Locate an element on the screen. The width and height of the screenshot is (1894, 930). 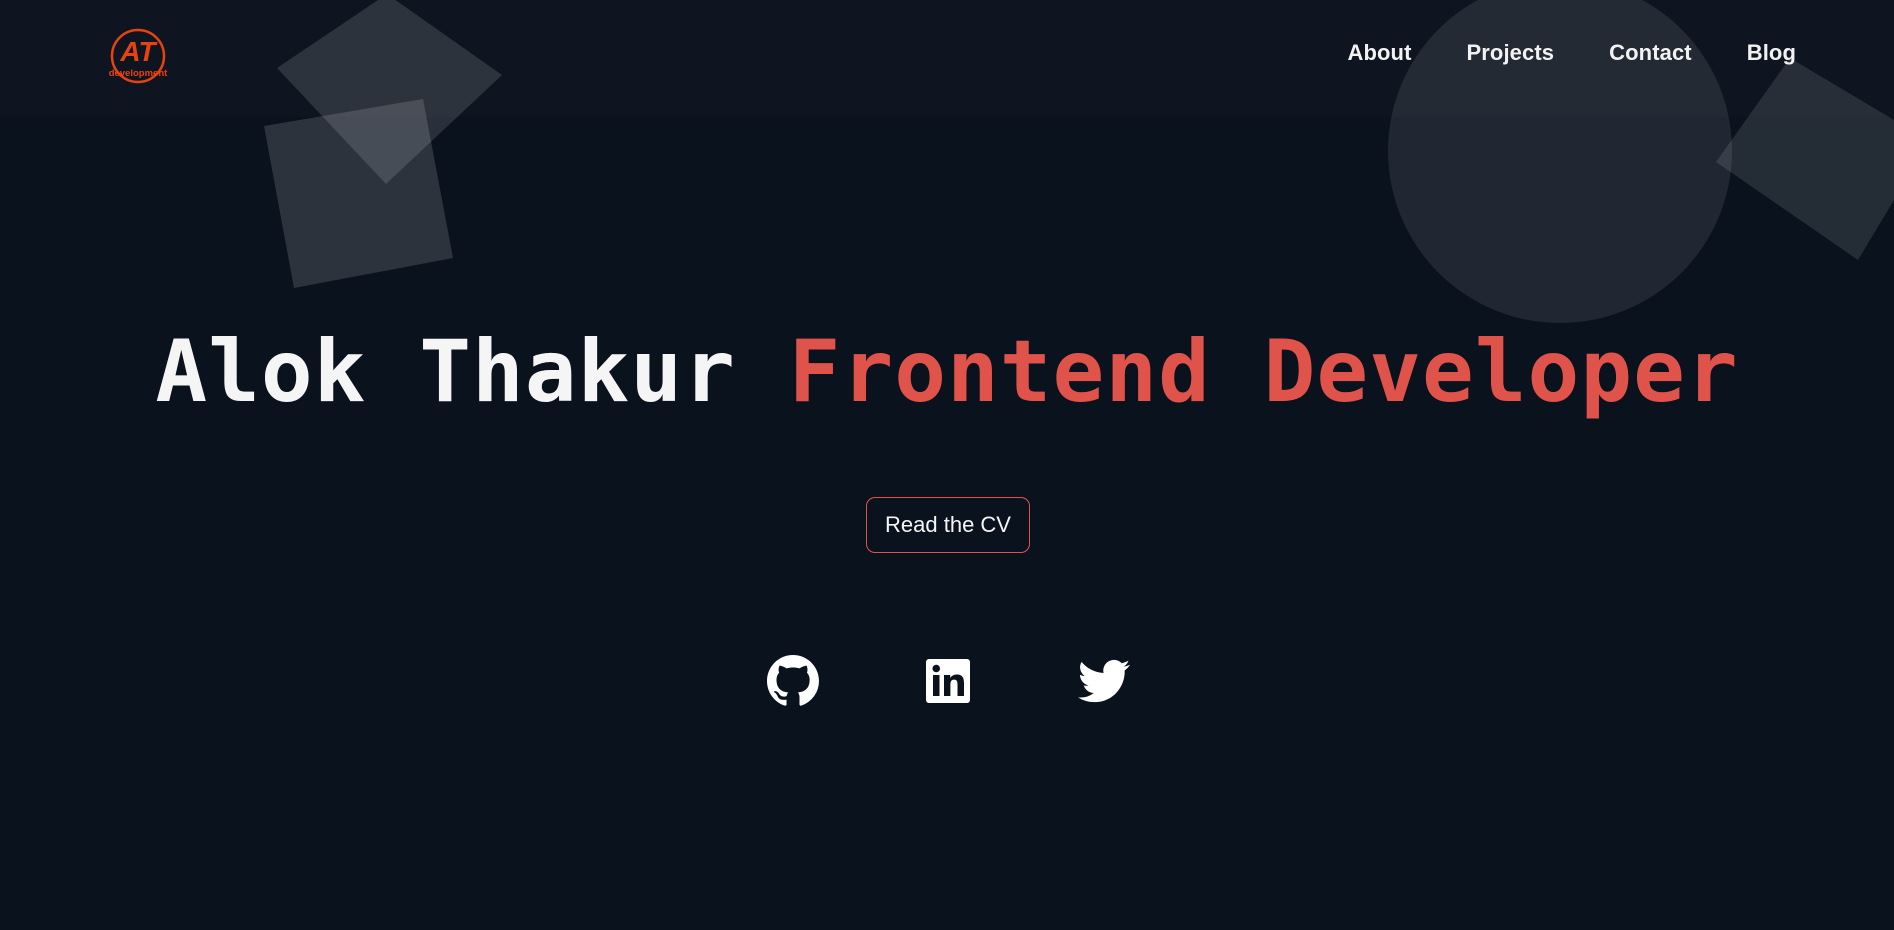
nav-contact: Contact is located at coordinates (1650, 53).